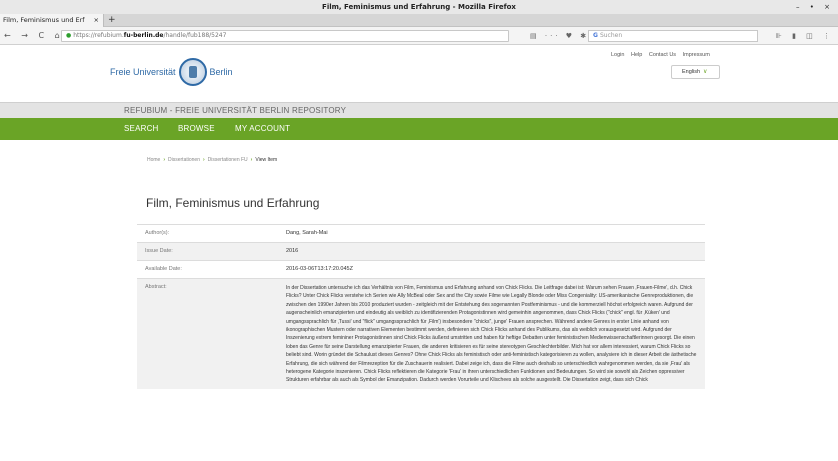 The height and width of the screenshot is (461, 838). Describe the element at coordinates (153, 160) in the screenshot. I see `breadcrumb-home: Home` at that location.